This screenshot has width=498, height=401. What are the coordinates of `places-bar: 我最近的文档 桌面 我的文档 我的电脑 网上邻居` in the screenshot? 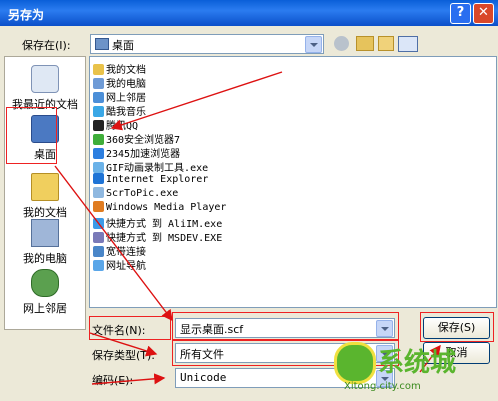 It's located at (45, 193).